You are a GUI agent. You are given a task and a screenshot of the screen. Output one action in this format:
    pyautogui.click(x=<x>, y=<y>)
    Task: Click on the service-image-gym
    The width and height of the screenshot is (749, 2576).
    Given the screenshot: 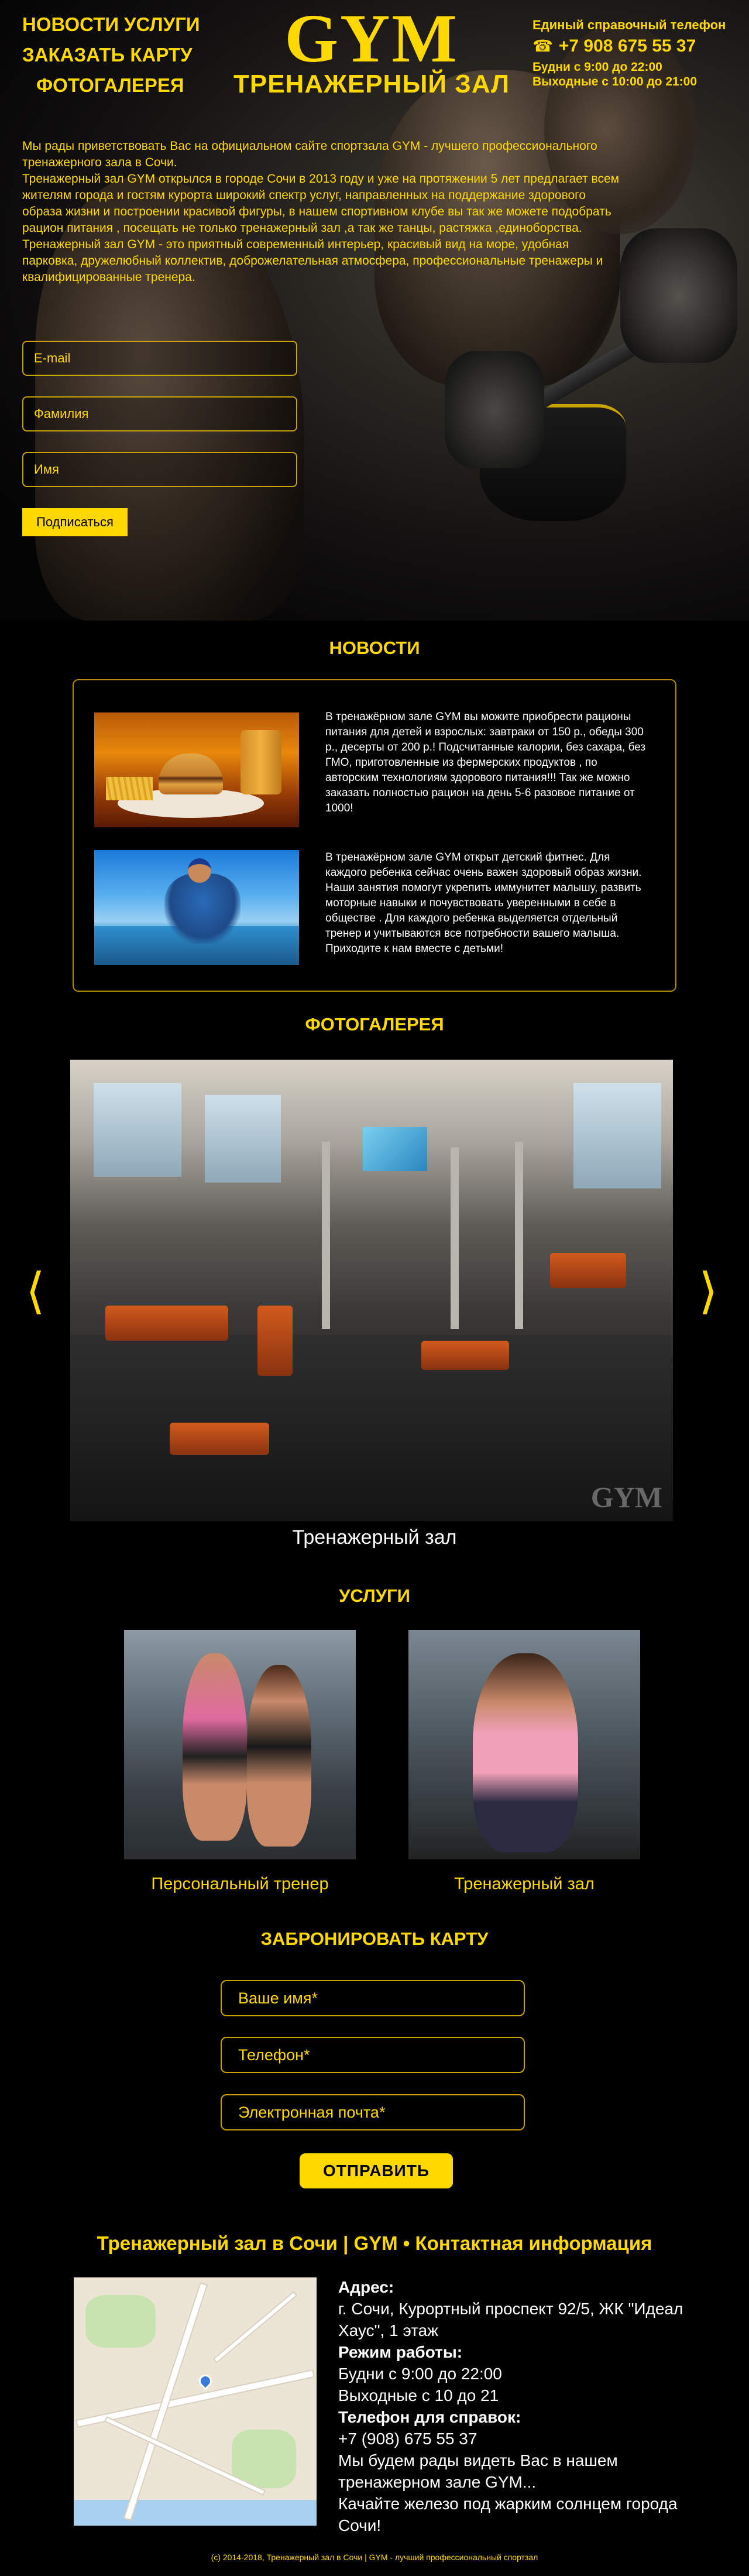 What is the action you would take?
    pyautogui.click(x=524, y=1744)
    